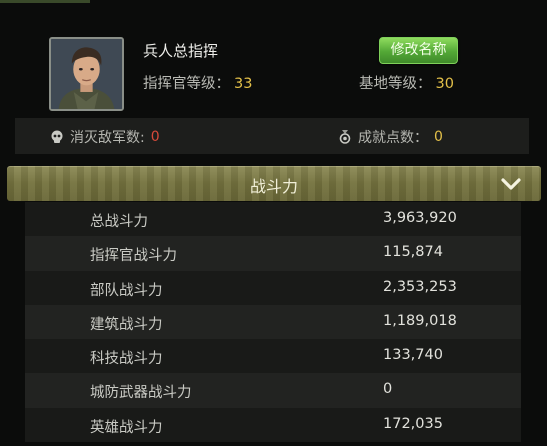  Describe the element at coordinates (388, 389) in the screenshot. I see `power-value: 0` at that location.